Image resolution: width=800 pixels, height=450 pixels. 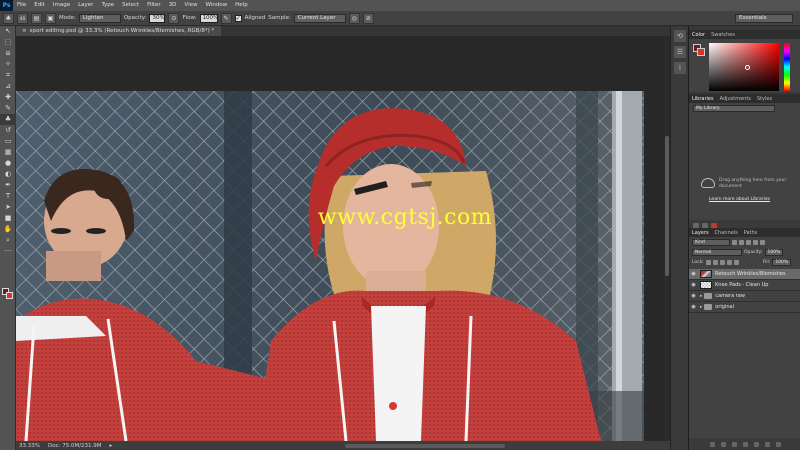 I want to click on properties-panel-icon: ☰, so click(x=680, y=52).